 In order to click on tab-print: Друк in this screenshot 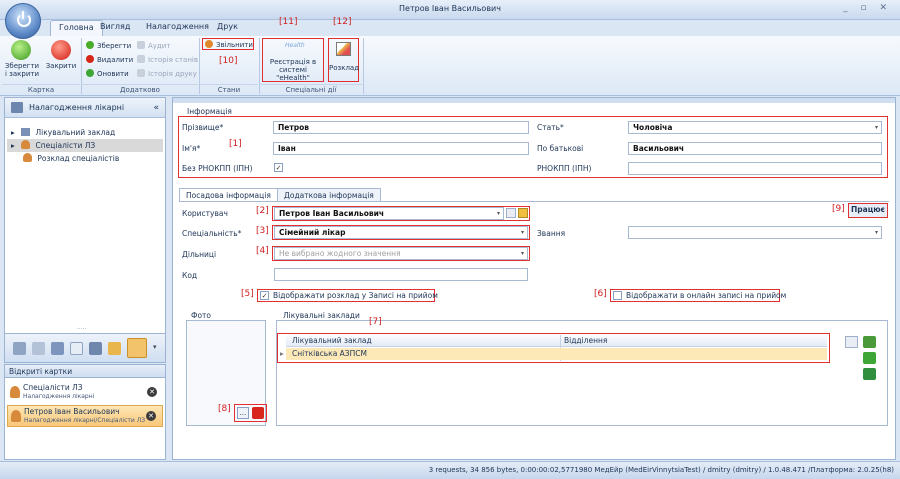, I will do `click(227, 28)`.